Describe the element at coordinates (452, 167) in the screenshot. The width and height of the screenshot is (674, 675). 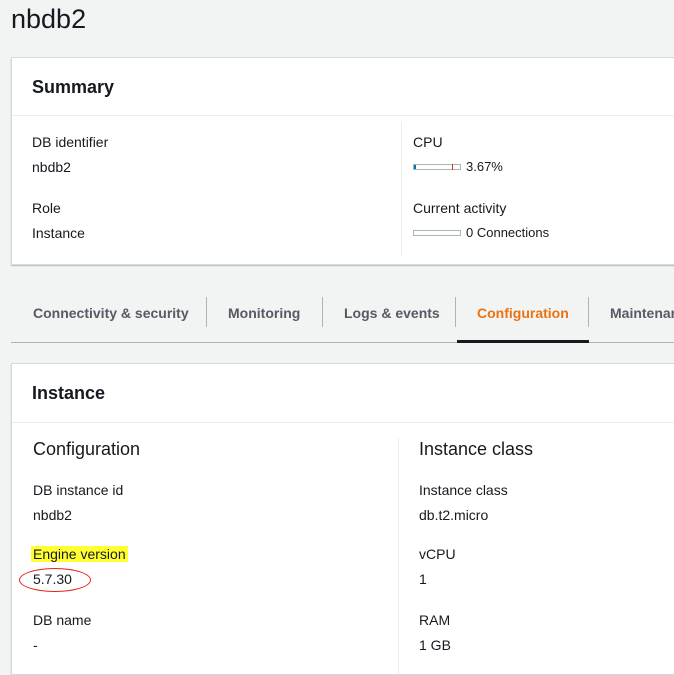
I see `cpu-meter-threshold` at that location.